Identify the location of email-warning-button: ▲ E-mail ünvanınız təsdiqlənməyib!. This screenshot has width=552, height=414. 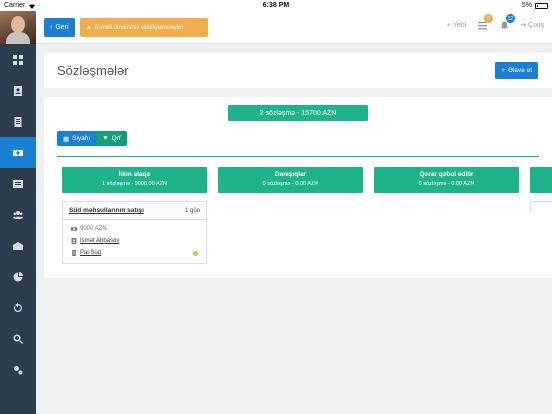
(144, 27).